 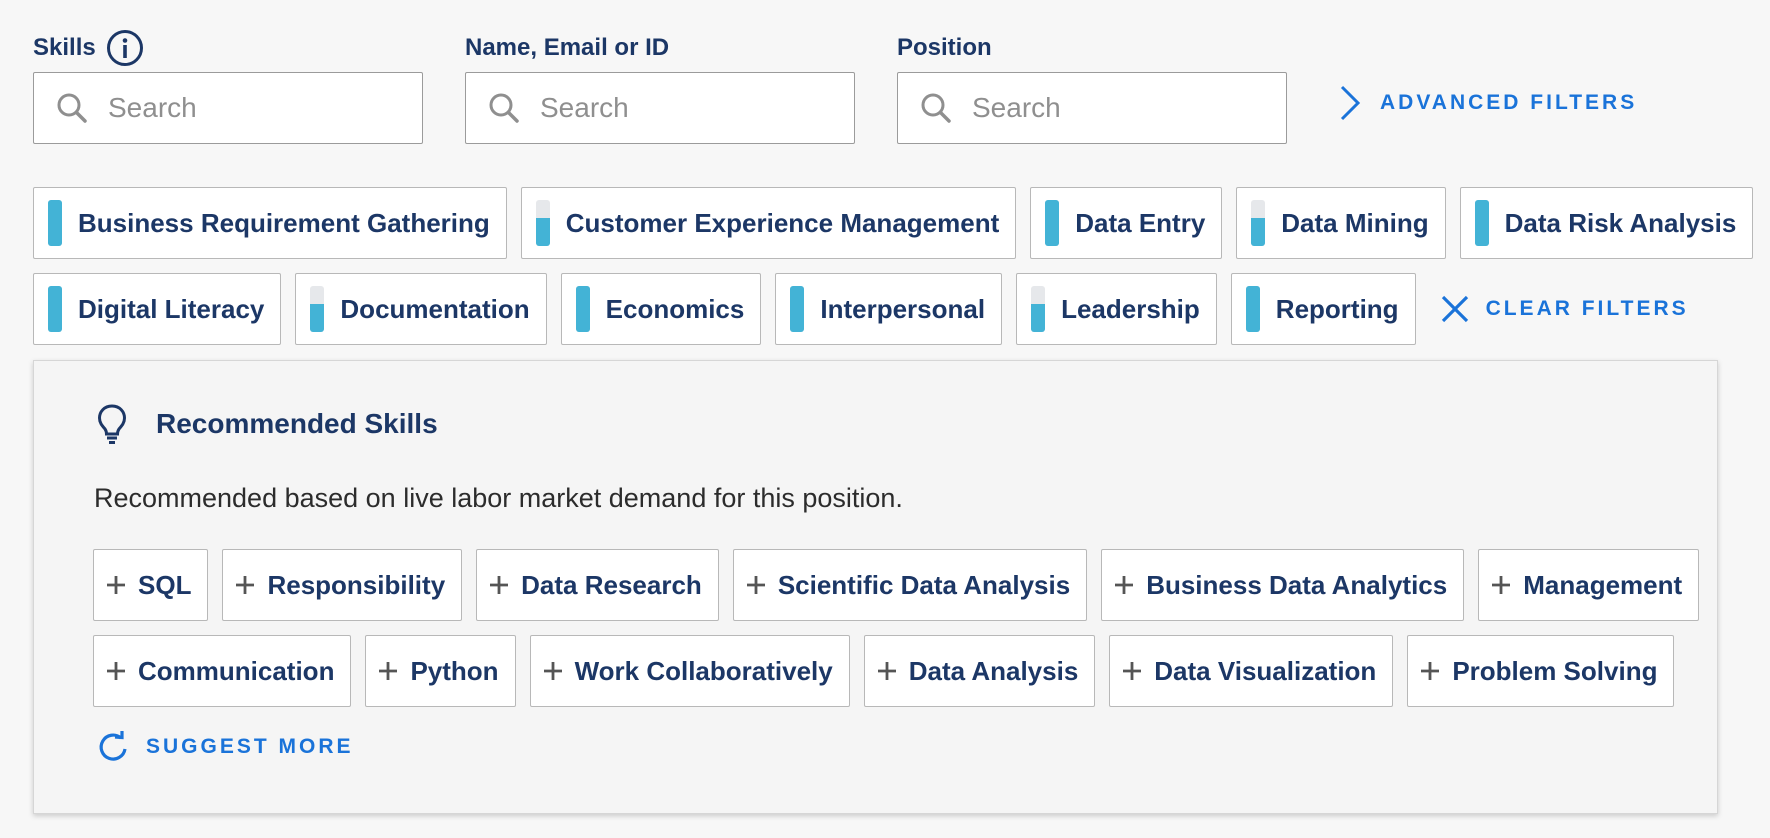 What do you see at coordinates (1140, 222) in the screenshot?
I see `skill-chip-label: Data Entry` at bounding box center [1140, 222].